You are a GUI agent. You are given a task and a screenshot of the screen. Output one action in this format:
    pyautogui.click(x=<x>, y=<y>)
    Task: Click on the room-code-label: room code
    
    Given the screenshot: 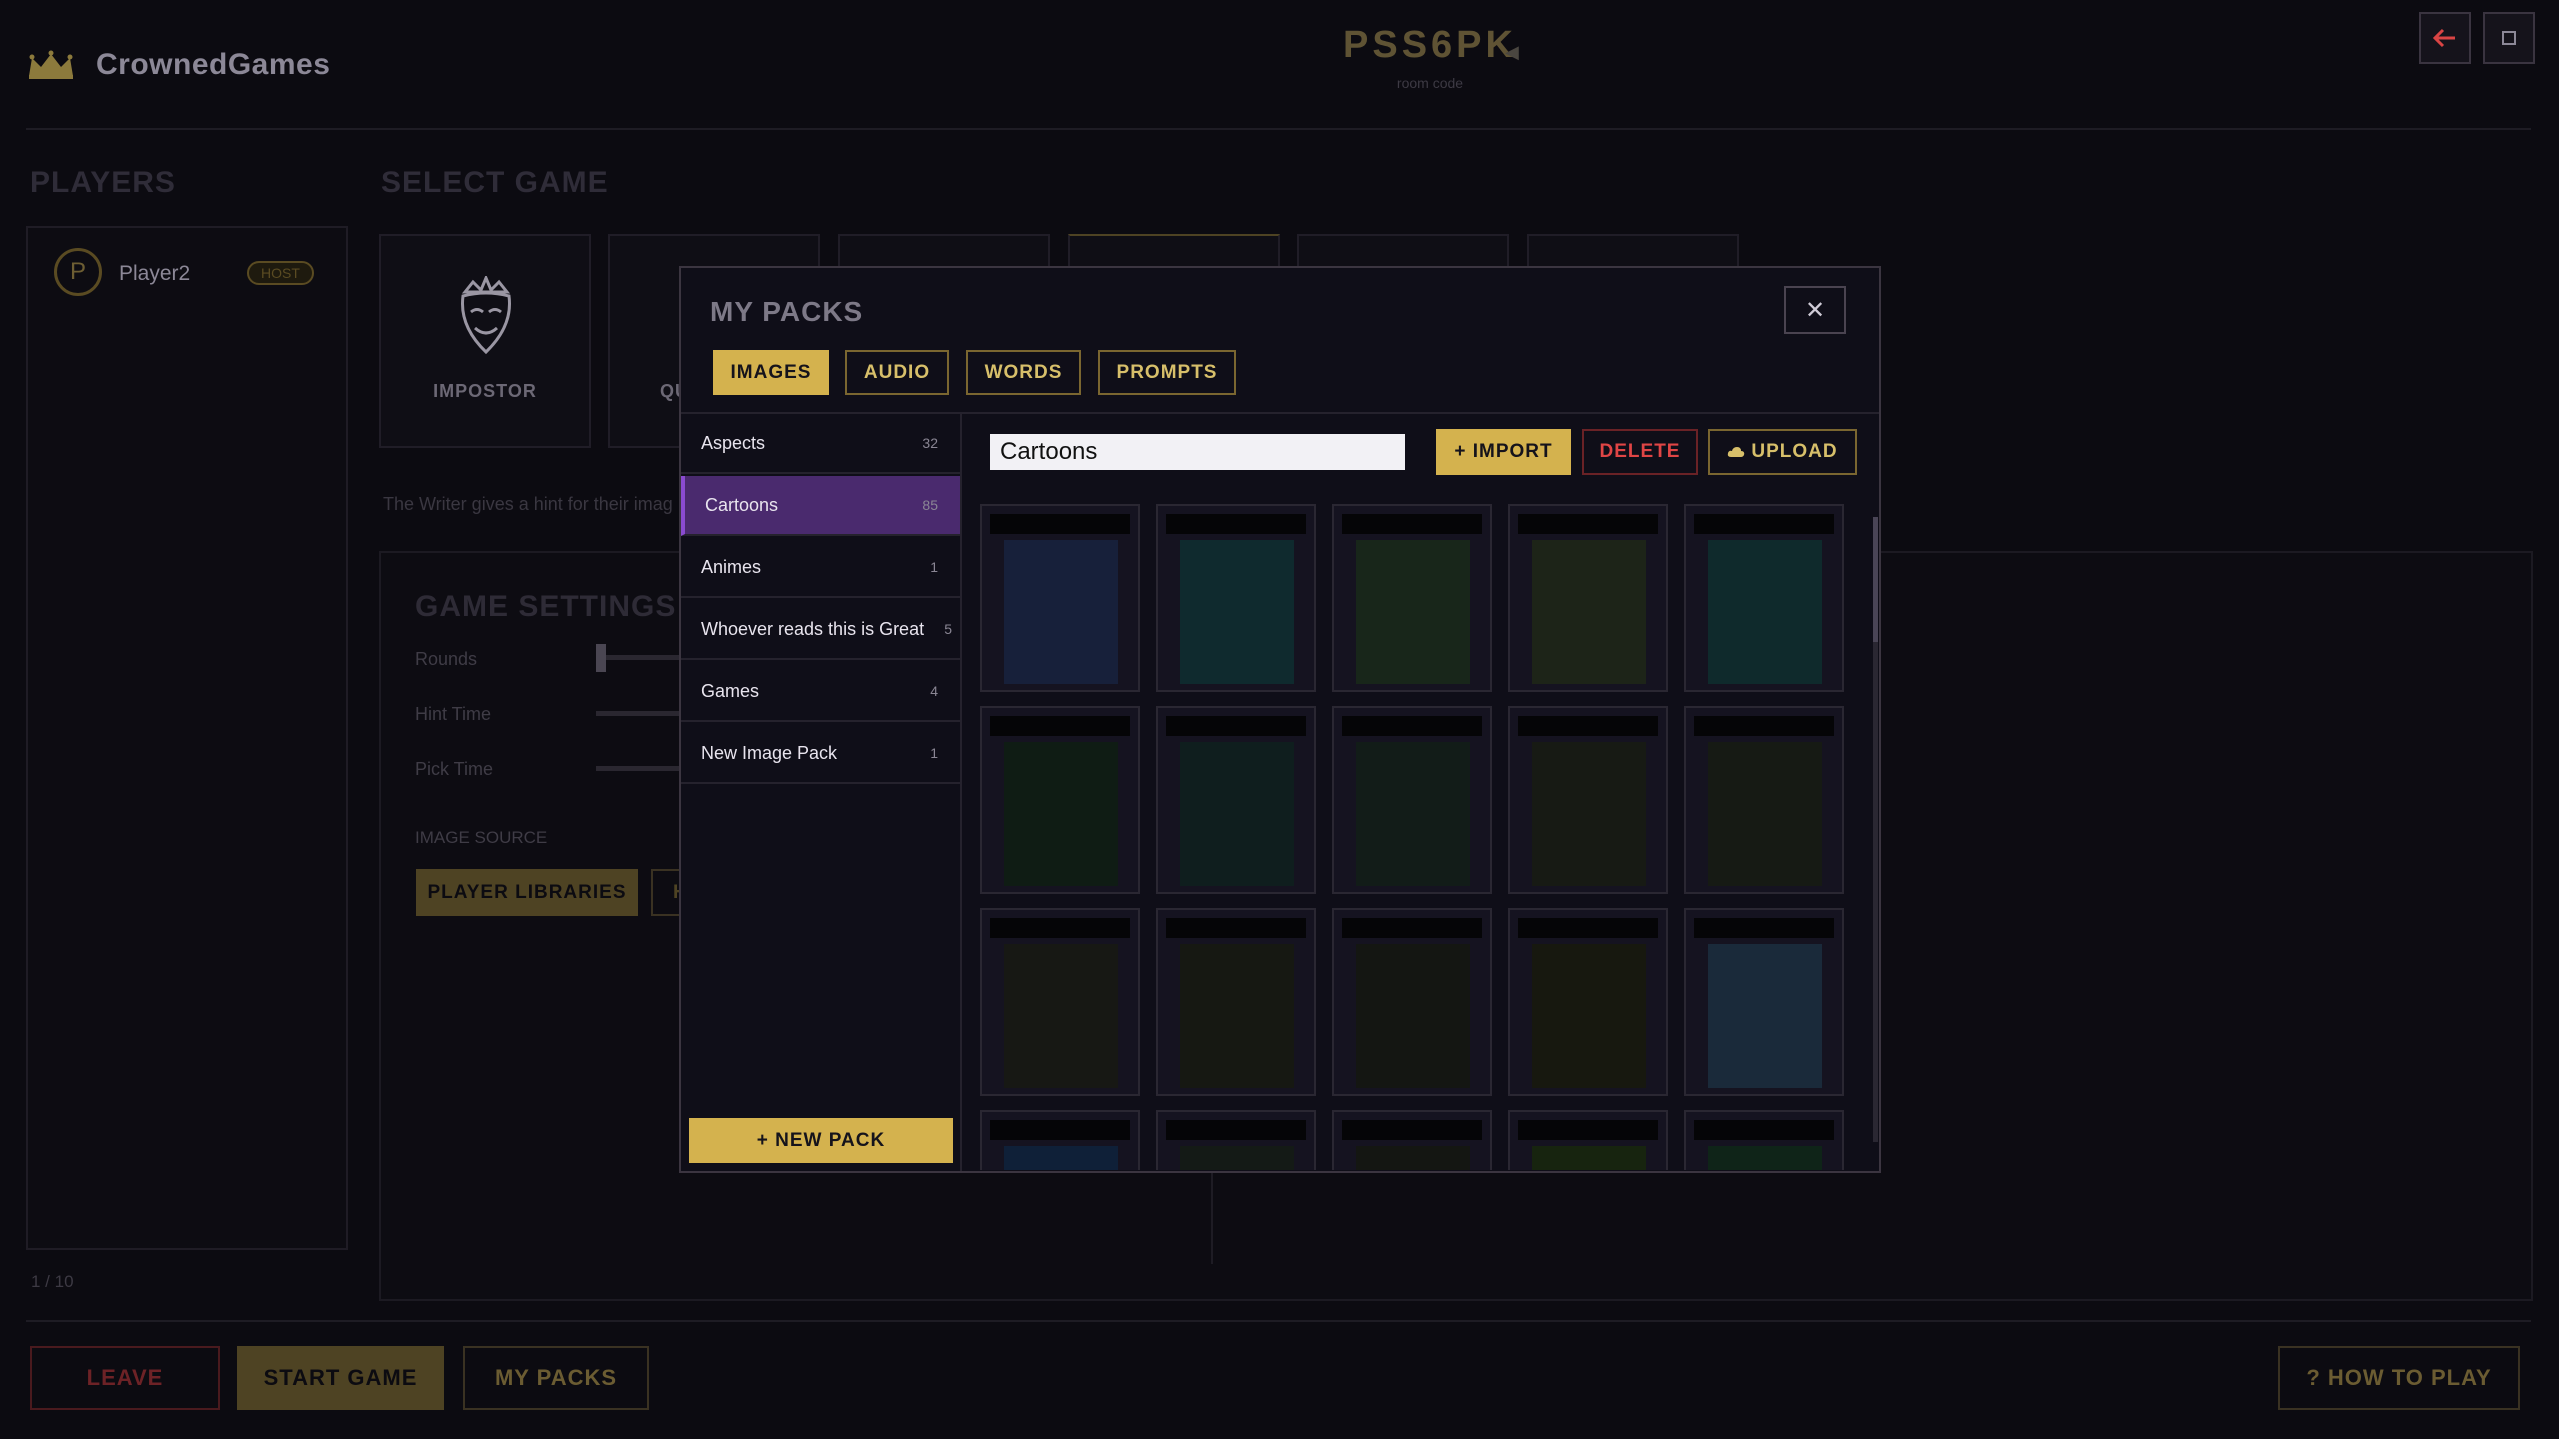 What is the action you would take?
    pyautogui.click(x=1430, y=83)
    